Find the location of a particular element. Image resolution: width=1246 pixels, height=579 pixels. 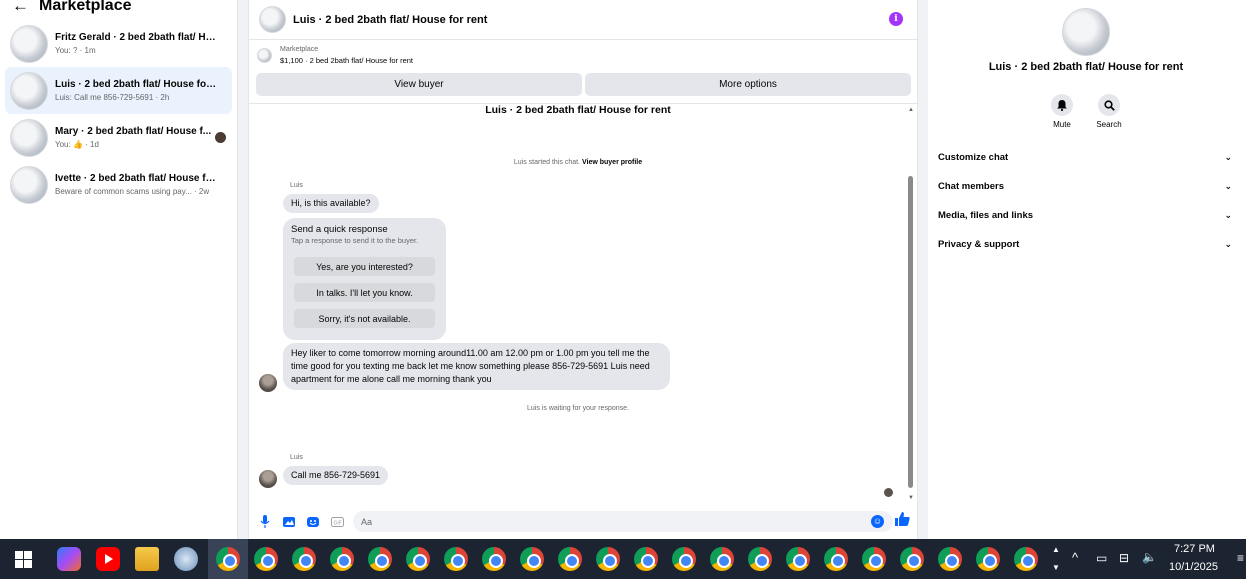

photo-icon is located at coordinates (289, 522).